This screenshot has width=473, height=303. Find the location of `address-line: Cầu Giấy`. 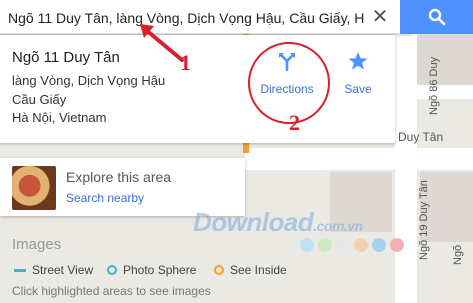

address-line: Cầu Giấy is located at coordinates (39, 99).